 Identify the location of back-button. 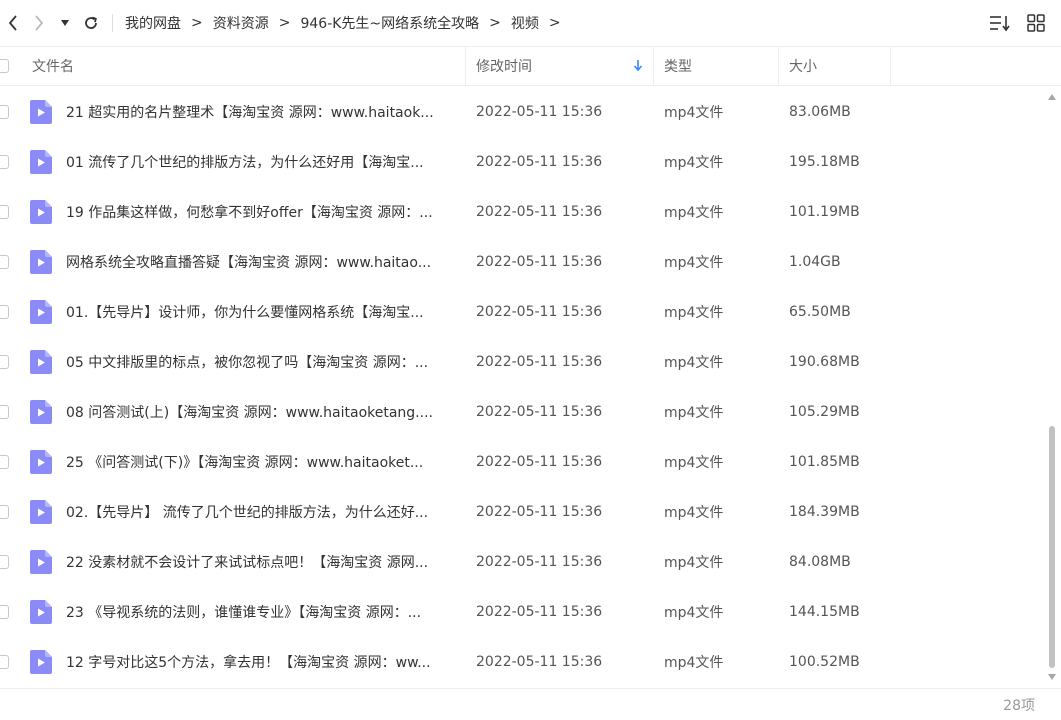
(13, 23).